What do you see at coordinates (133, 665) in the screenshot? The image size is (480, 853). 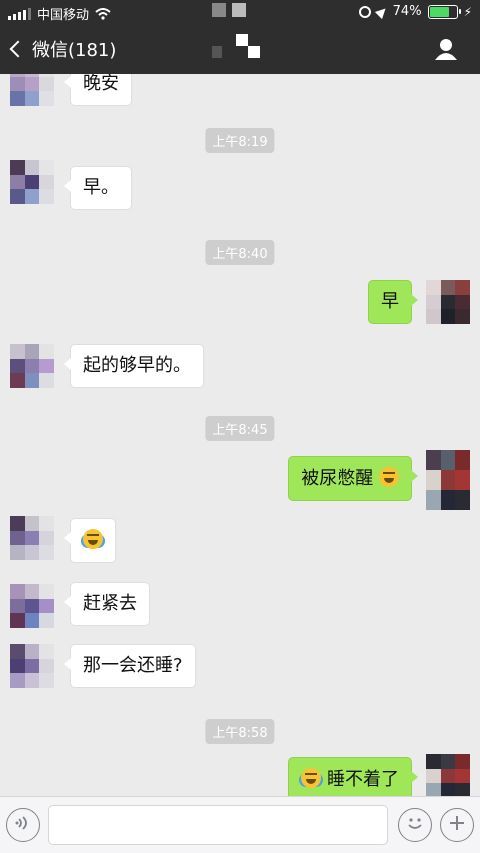 I see `message-text: 那一会还睡?` at bounding box center [133, 665].